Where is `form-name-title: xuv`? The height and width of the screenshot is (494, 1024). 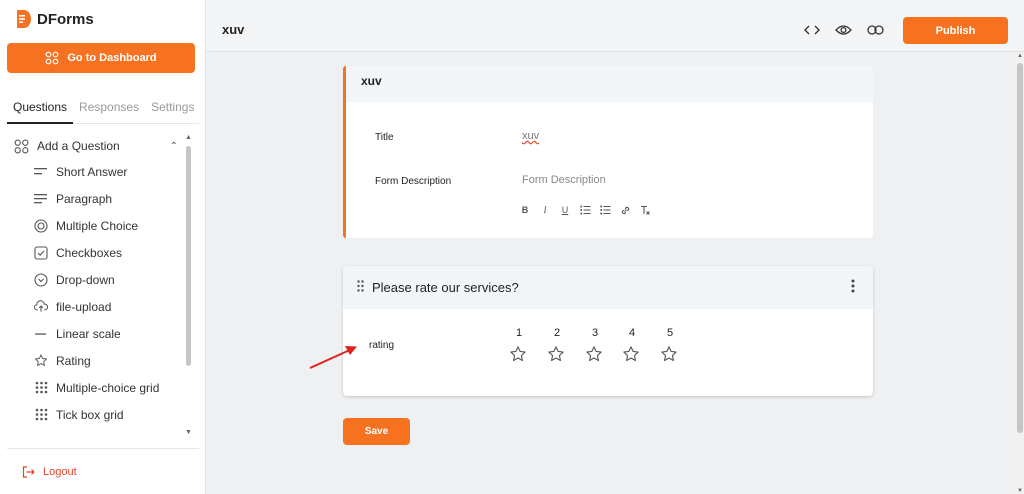
form-name-title: xuv is located at coordinates (233, 29).